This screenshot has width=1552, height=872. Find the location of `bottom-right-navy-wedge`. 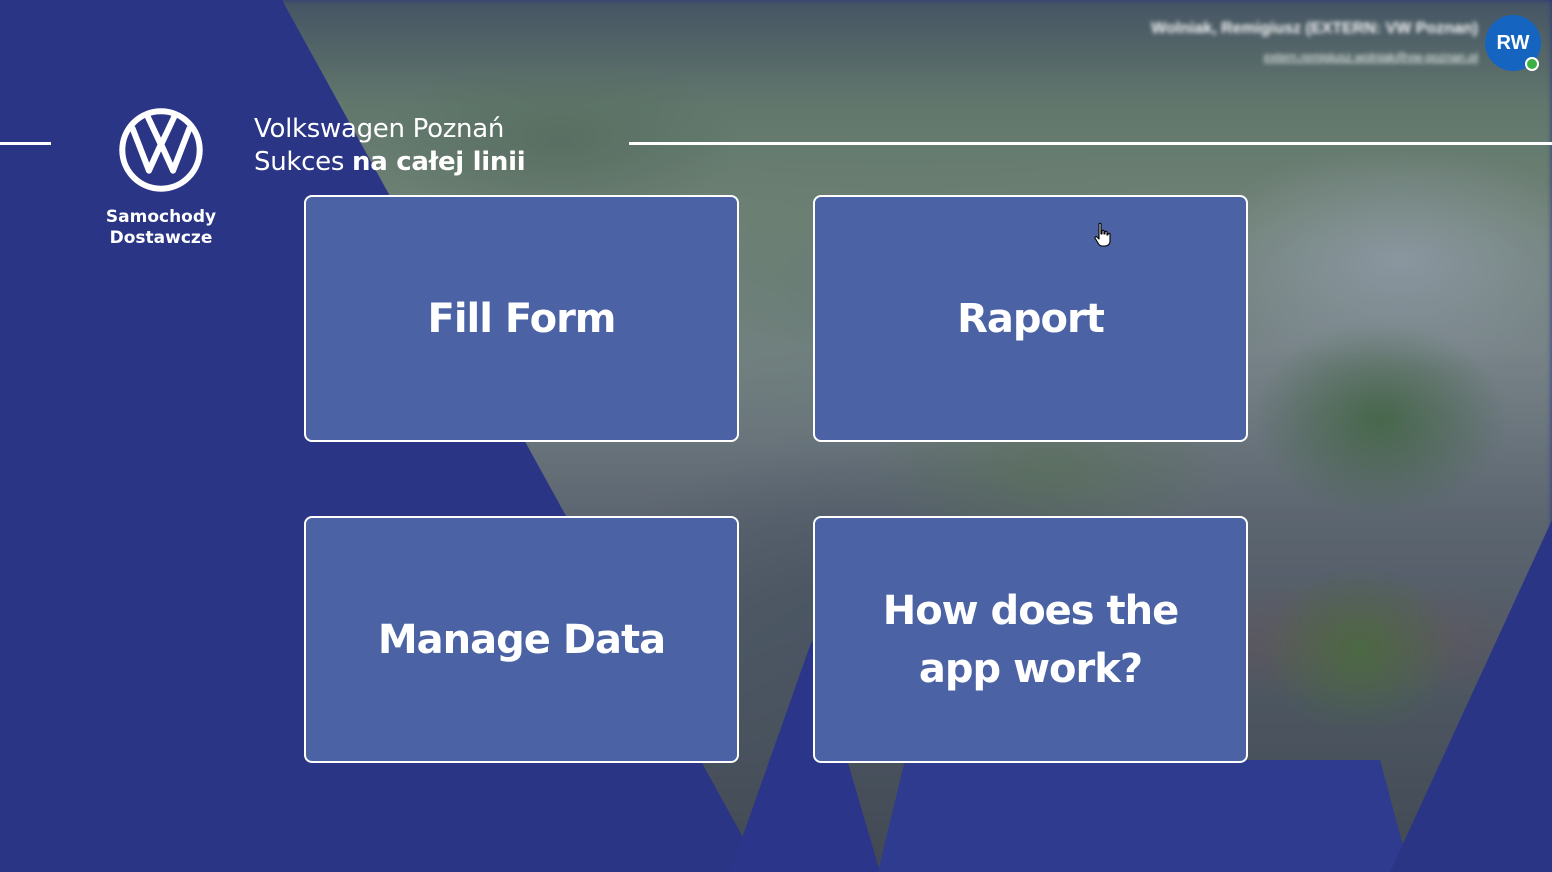

bottom-right-navy-wedge is located at coordinates (1471, 696).